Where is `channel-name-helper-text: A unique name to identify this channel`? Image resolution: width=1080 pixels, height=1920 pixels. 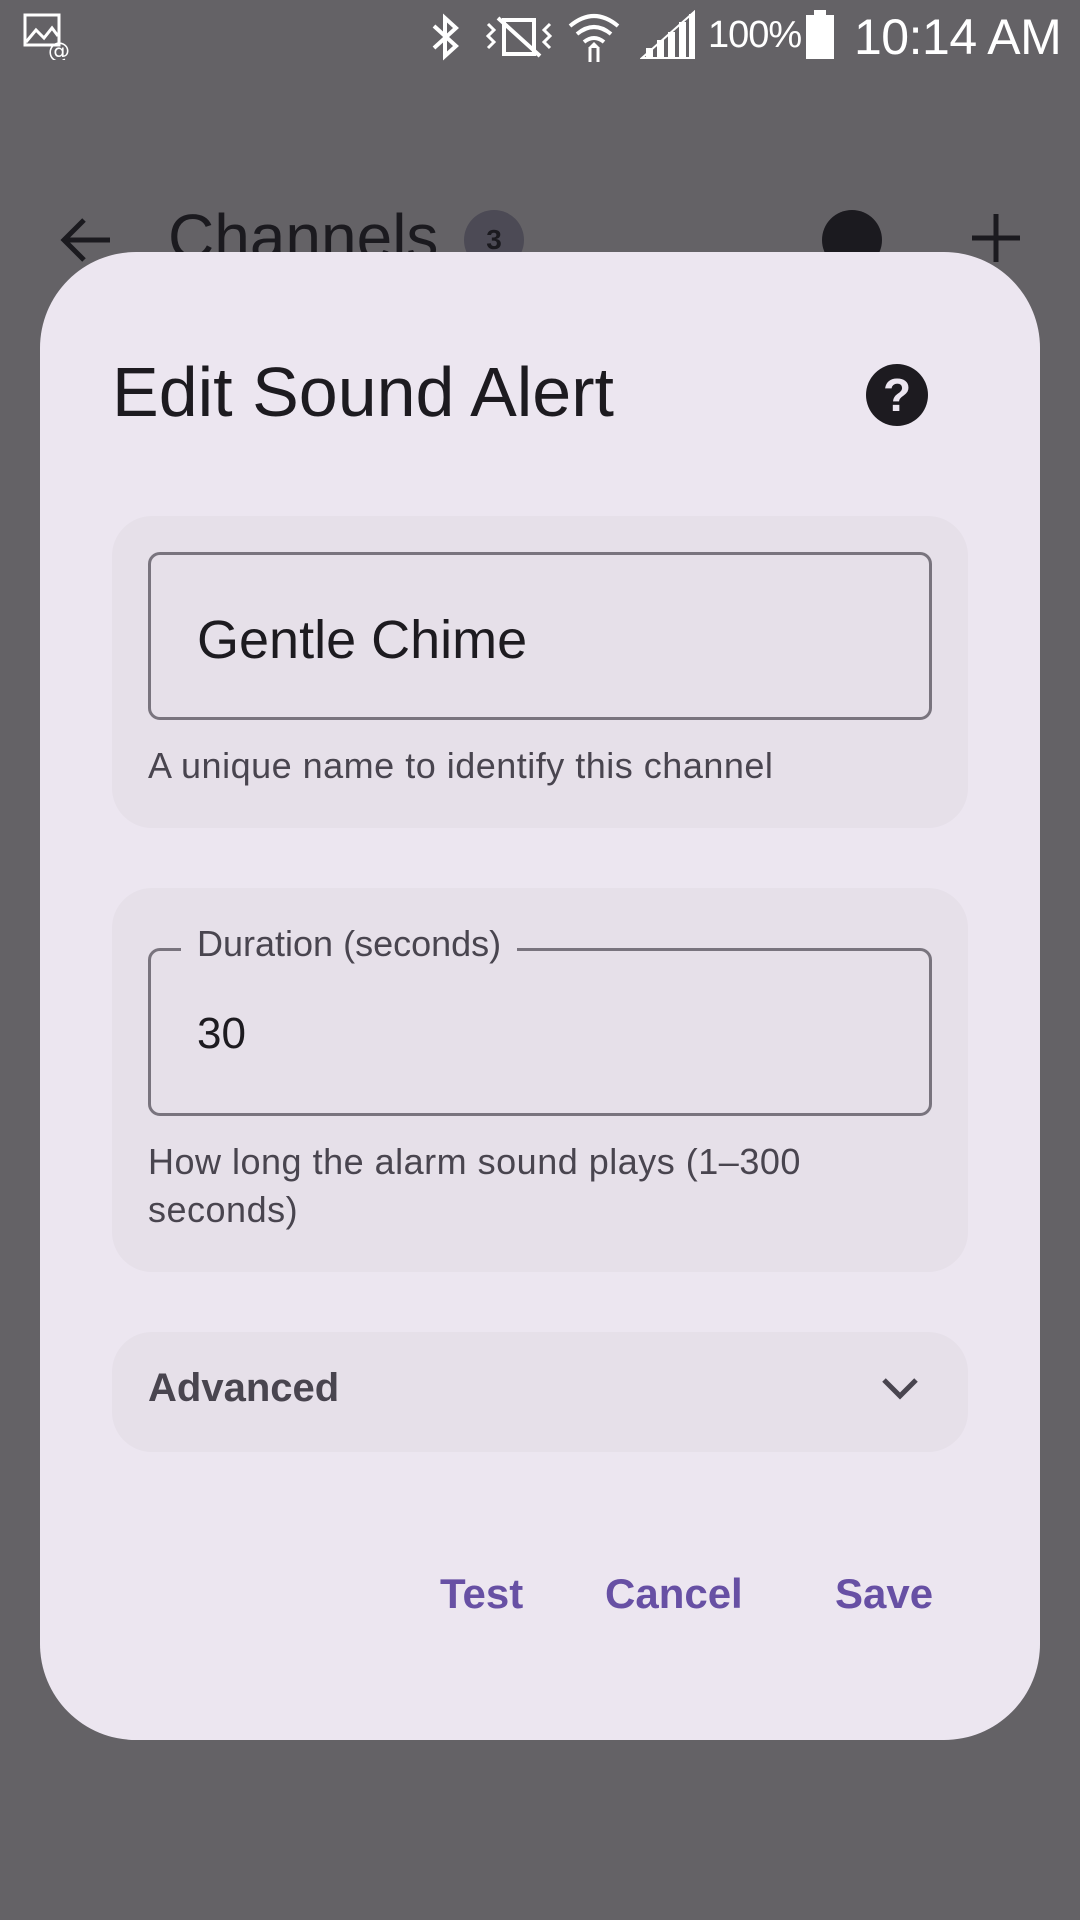 channel-name-helper-text: A unique name to identify this channel is located at coordinates (461, 765).